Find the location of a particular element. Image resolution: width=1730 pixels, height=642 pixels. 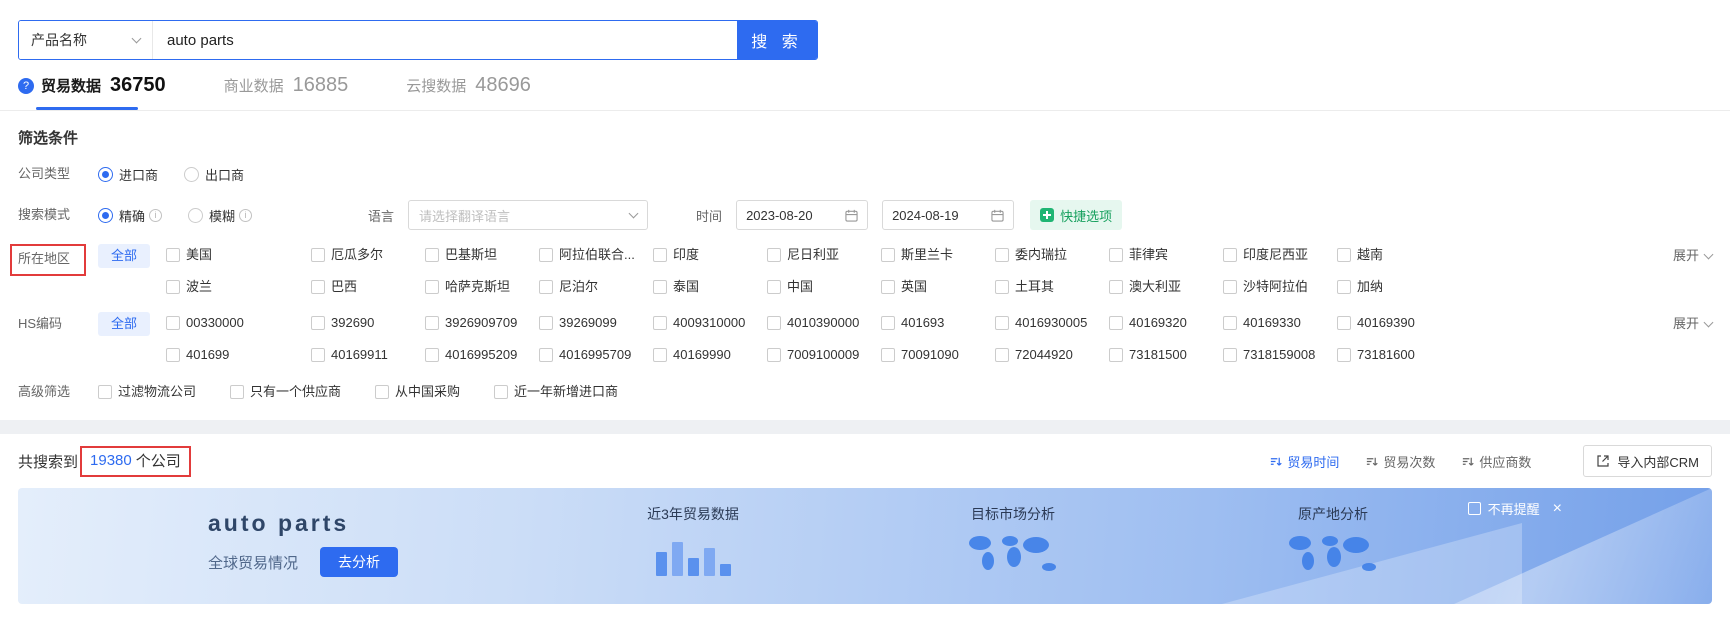

hs-code-checkbox: 40169330 is located at coordinates (1280, 323).